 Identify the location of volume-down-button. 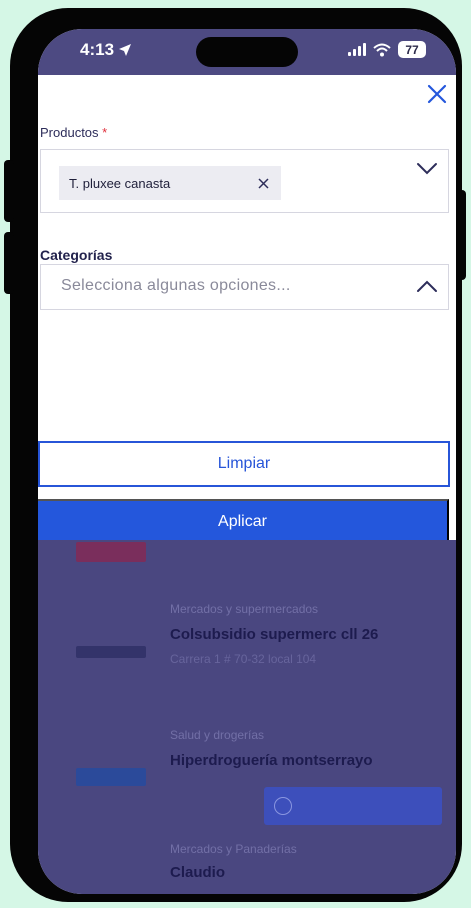
(9, 263).